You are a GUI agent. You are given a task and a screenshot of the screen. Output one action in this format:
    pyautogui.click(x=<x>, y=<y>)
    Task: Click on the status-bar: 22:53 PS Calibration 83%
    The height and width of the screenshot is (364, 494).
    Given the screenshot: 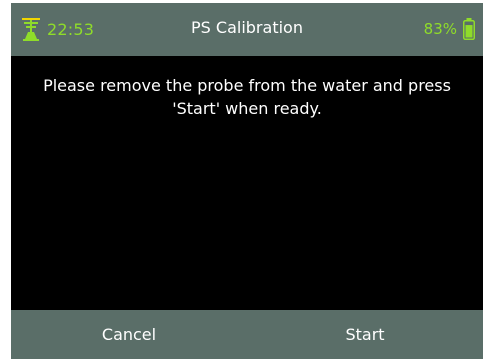 What is the action you would take?
    pyautogui.click(x=247, y=29)
    